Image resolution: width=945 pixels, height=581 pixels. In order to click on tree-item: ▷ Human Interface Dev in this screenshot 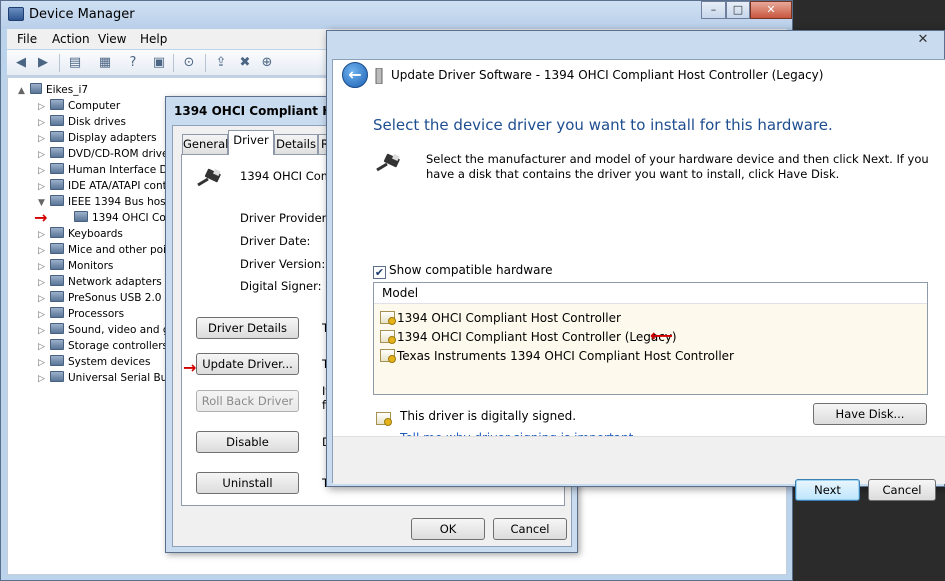, I will do `click(109, 170)`.